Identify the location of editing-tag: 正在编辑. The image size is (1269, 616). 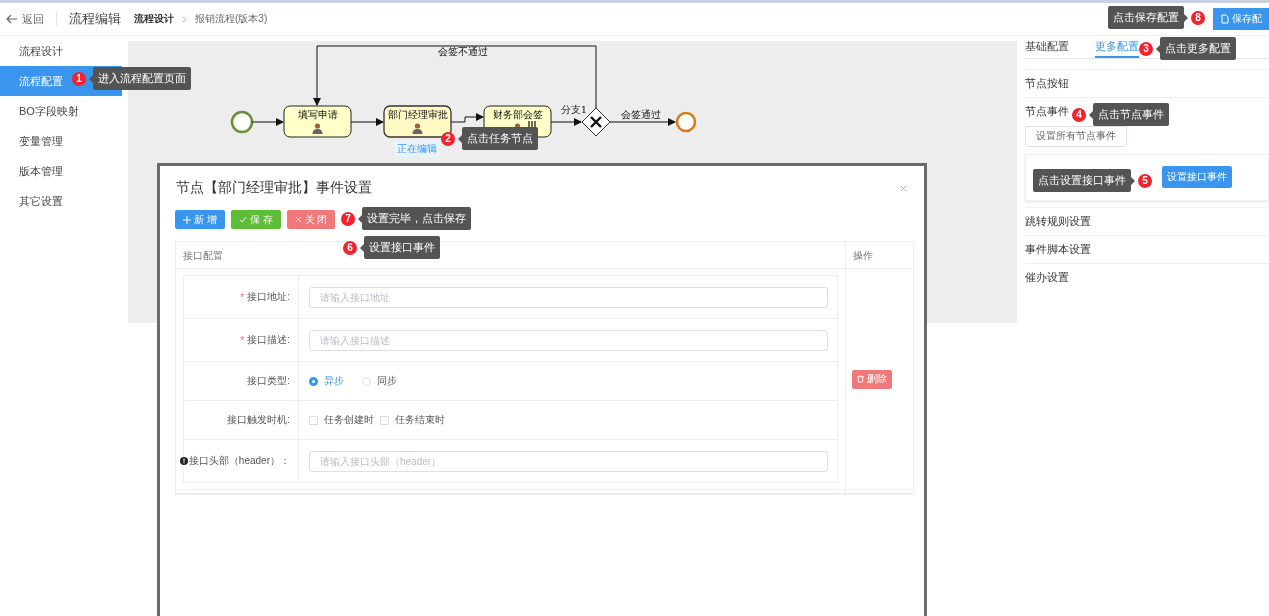
(417, 149).